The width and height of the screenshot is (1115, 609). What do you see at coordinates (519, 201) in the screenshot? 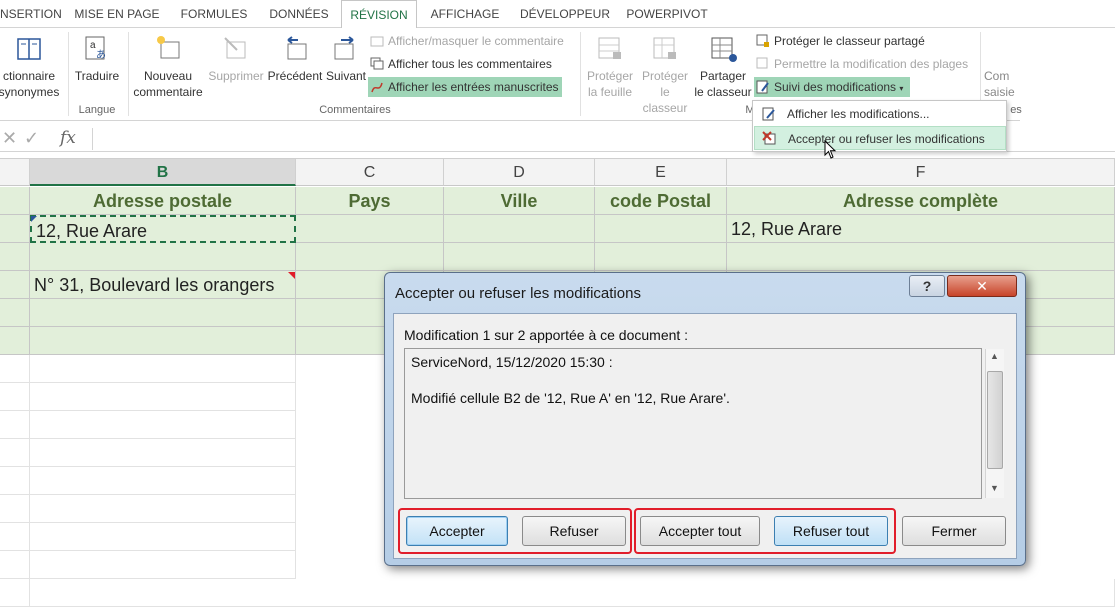
I see `cell-header-ville: Ville` at bounding box center [519, 201].